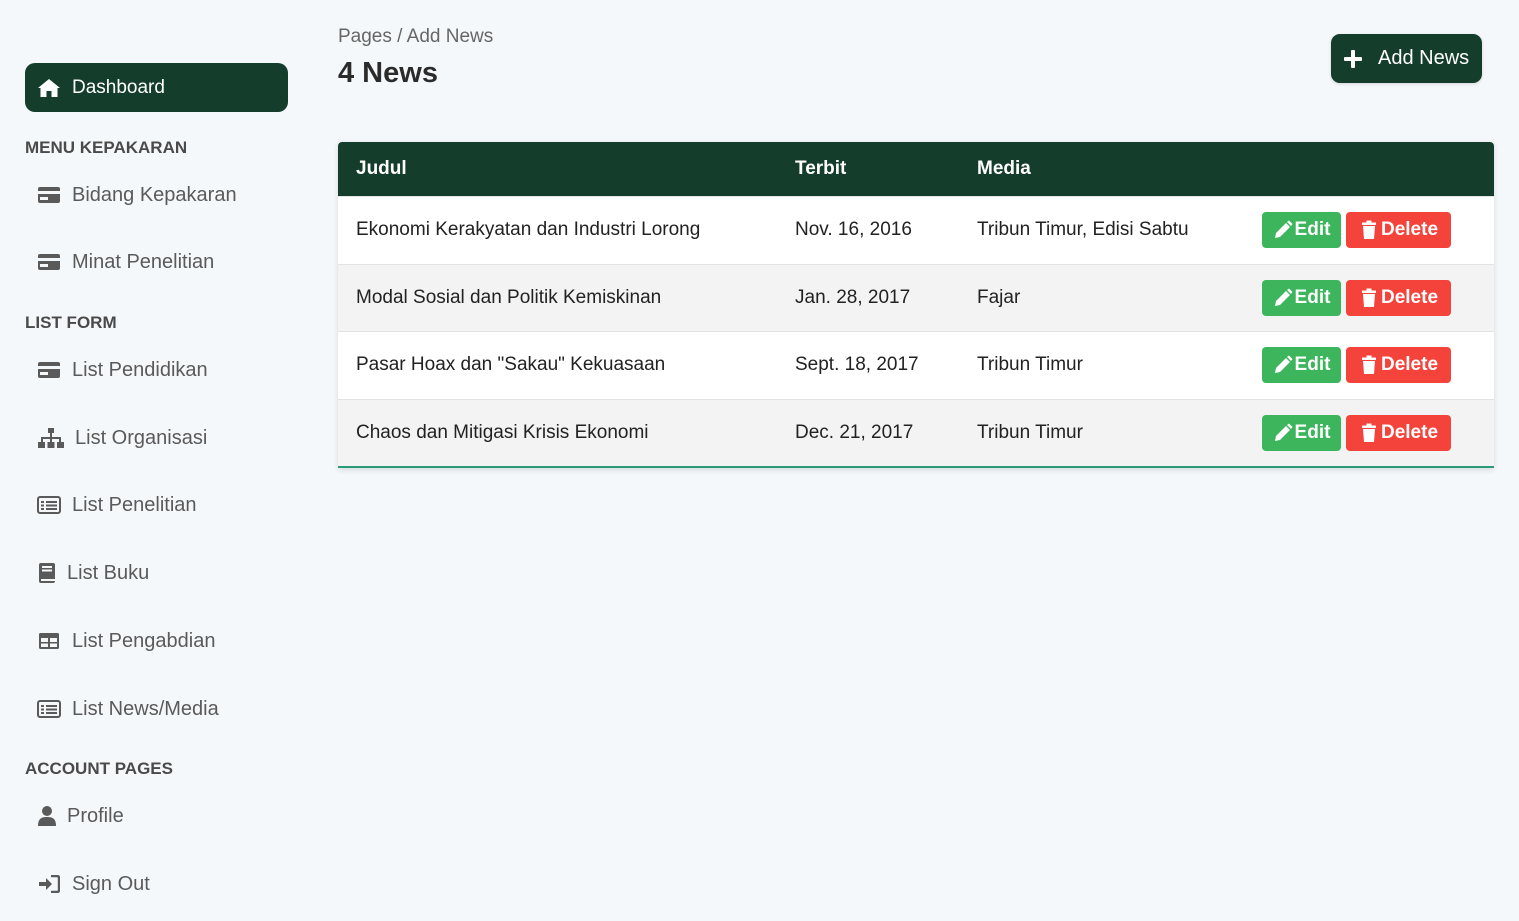  I want to click on sidebar-item-dashboard: Dashboard, so click(156, 87).